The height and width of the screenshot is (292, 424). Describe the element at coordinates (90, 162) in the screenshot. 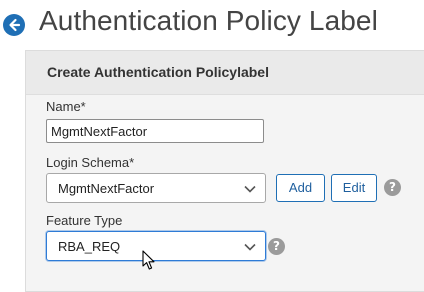

I see `login-schema-label: Login Schema*` at that location.